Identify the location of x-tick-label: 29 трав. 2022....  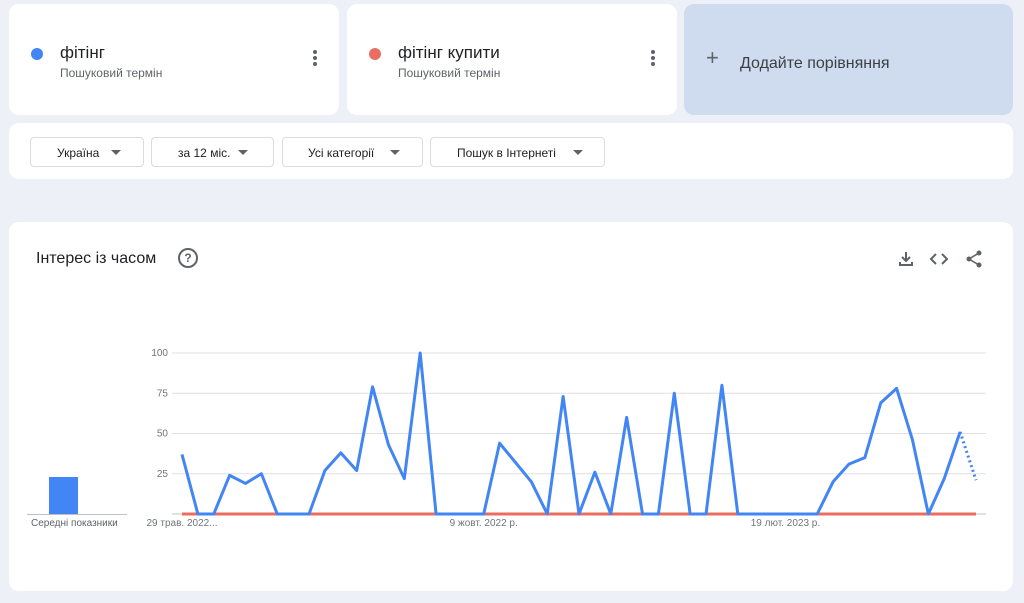
(181, 523).